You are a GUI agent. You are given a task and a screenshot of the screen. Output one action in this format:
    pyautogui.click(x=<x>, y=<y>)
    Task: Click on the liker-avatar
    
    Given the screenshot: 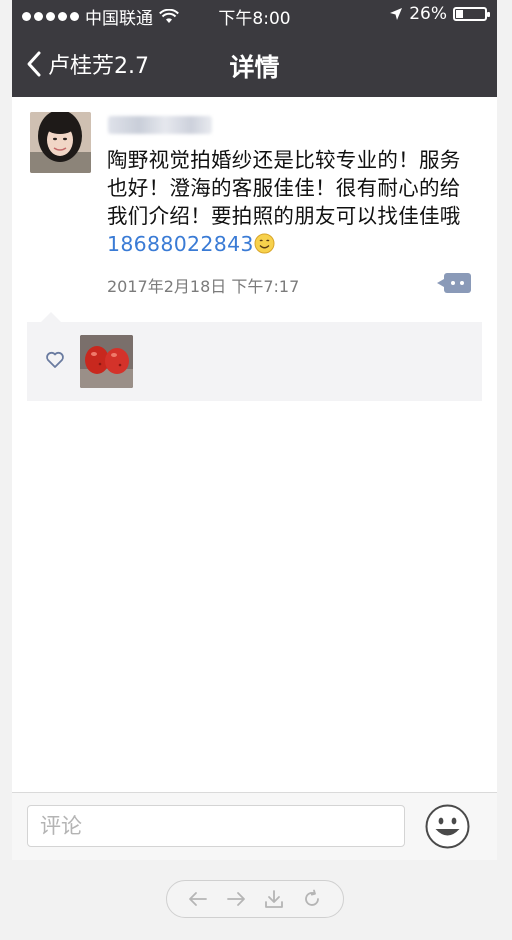 What is the action you would take?
    pyautogui.click(x=106, y=361)
    